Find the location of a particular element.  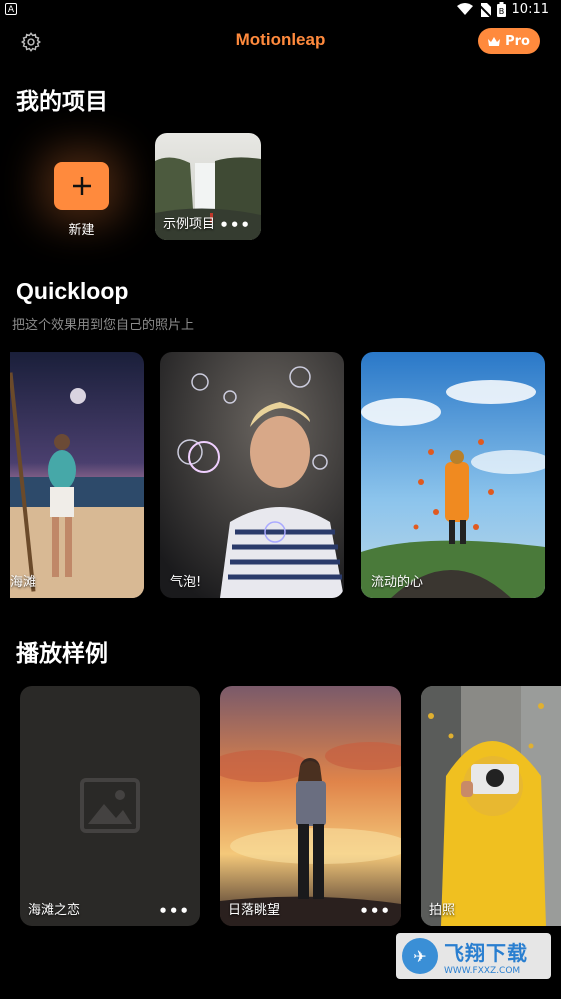

showcase-card-sunset: 日落眺望 ••• is located at coordinates (310, 806).